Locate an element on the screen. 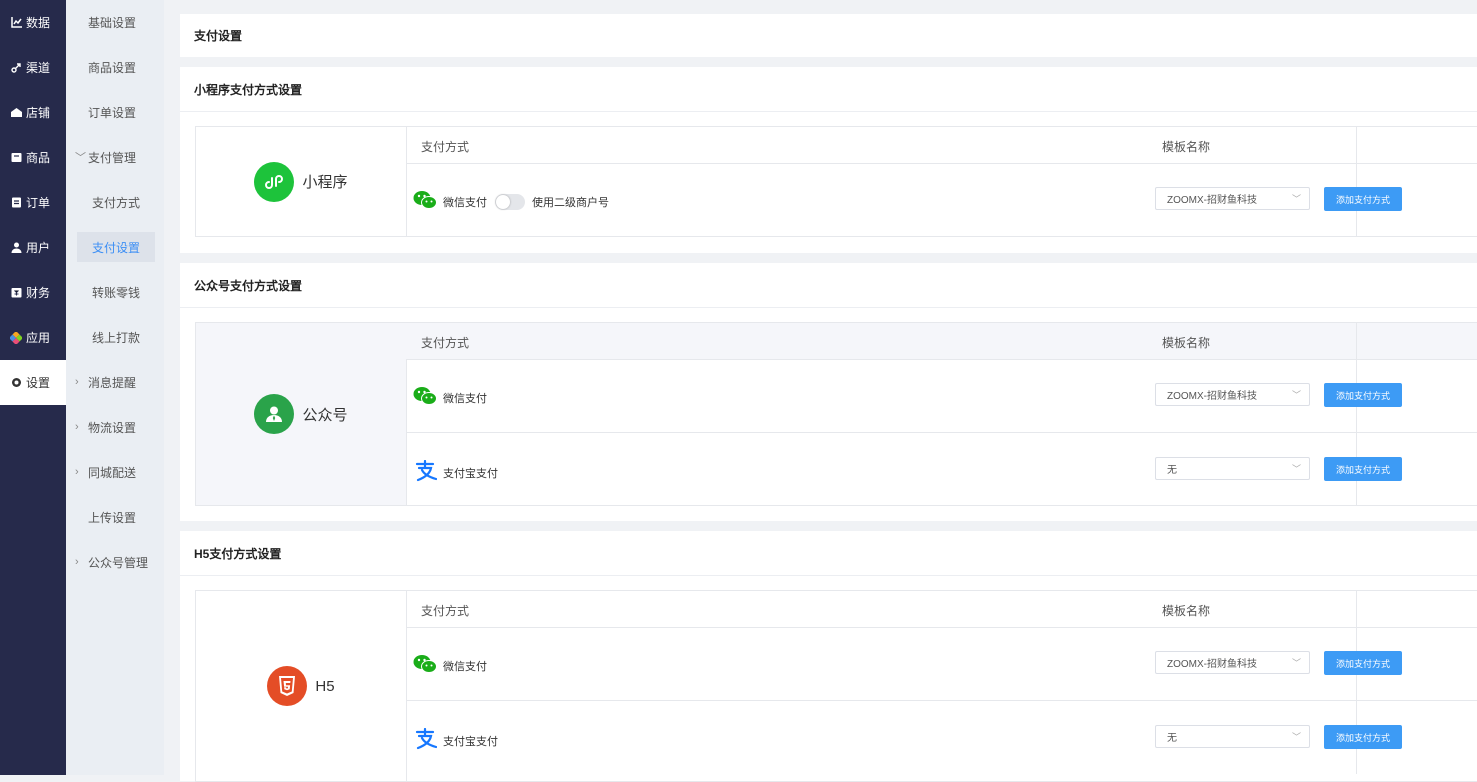 Image resolution: width=1477 pixels, height=782 pixels. subnav-item-payment-methods: 支付方式 is located at coordinates (115, 202).